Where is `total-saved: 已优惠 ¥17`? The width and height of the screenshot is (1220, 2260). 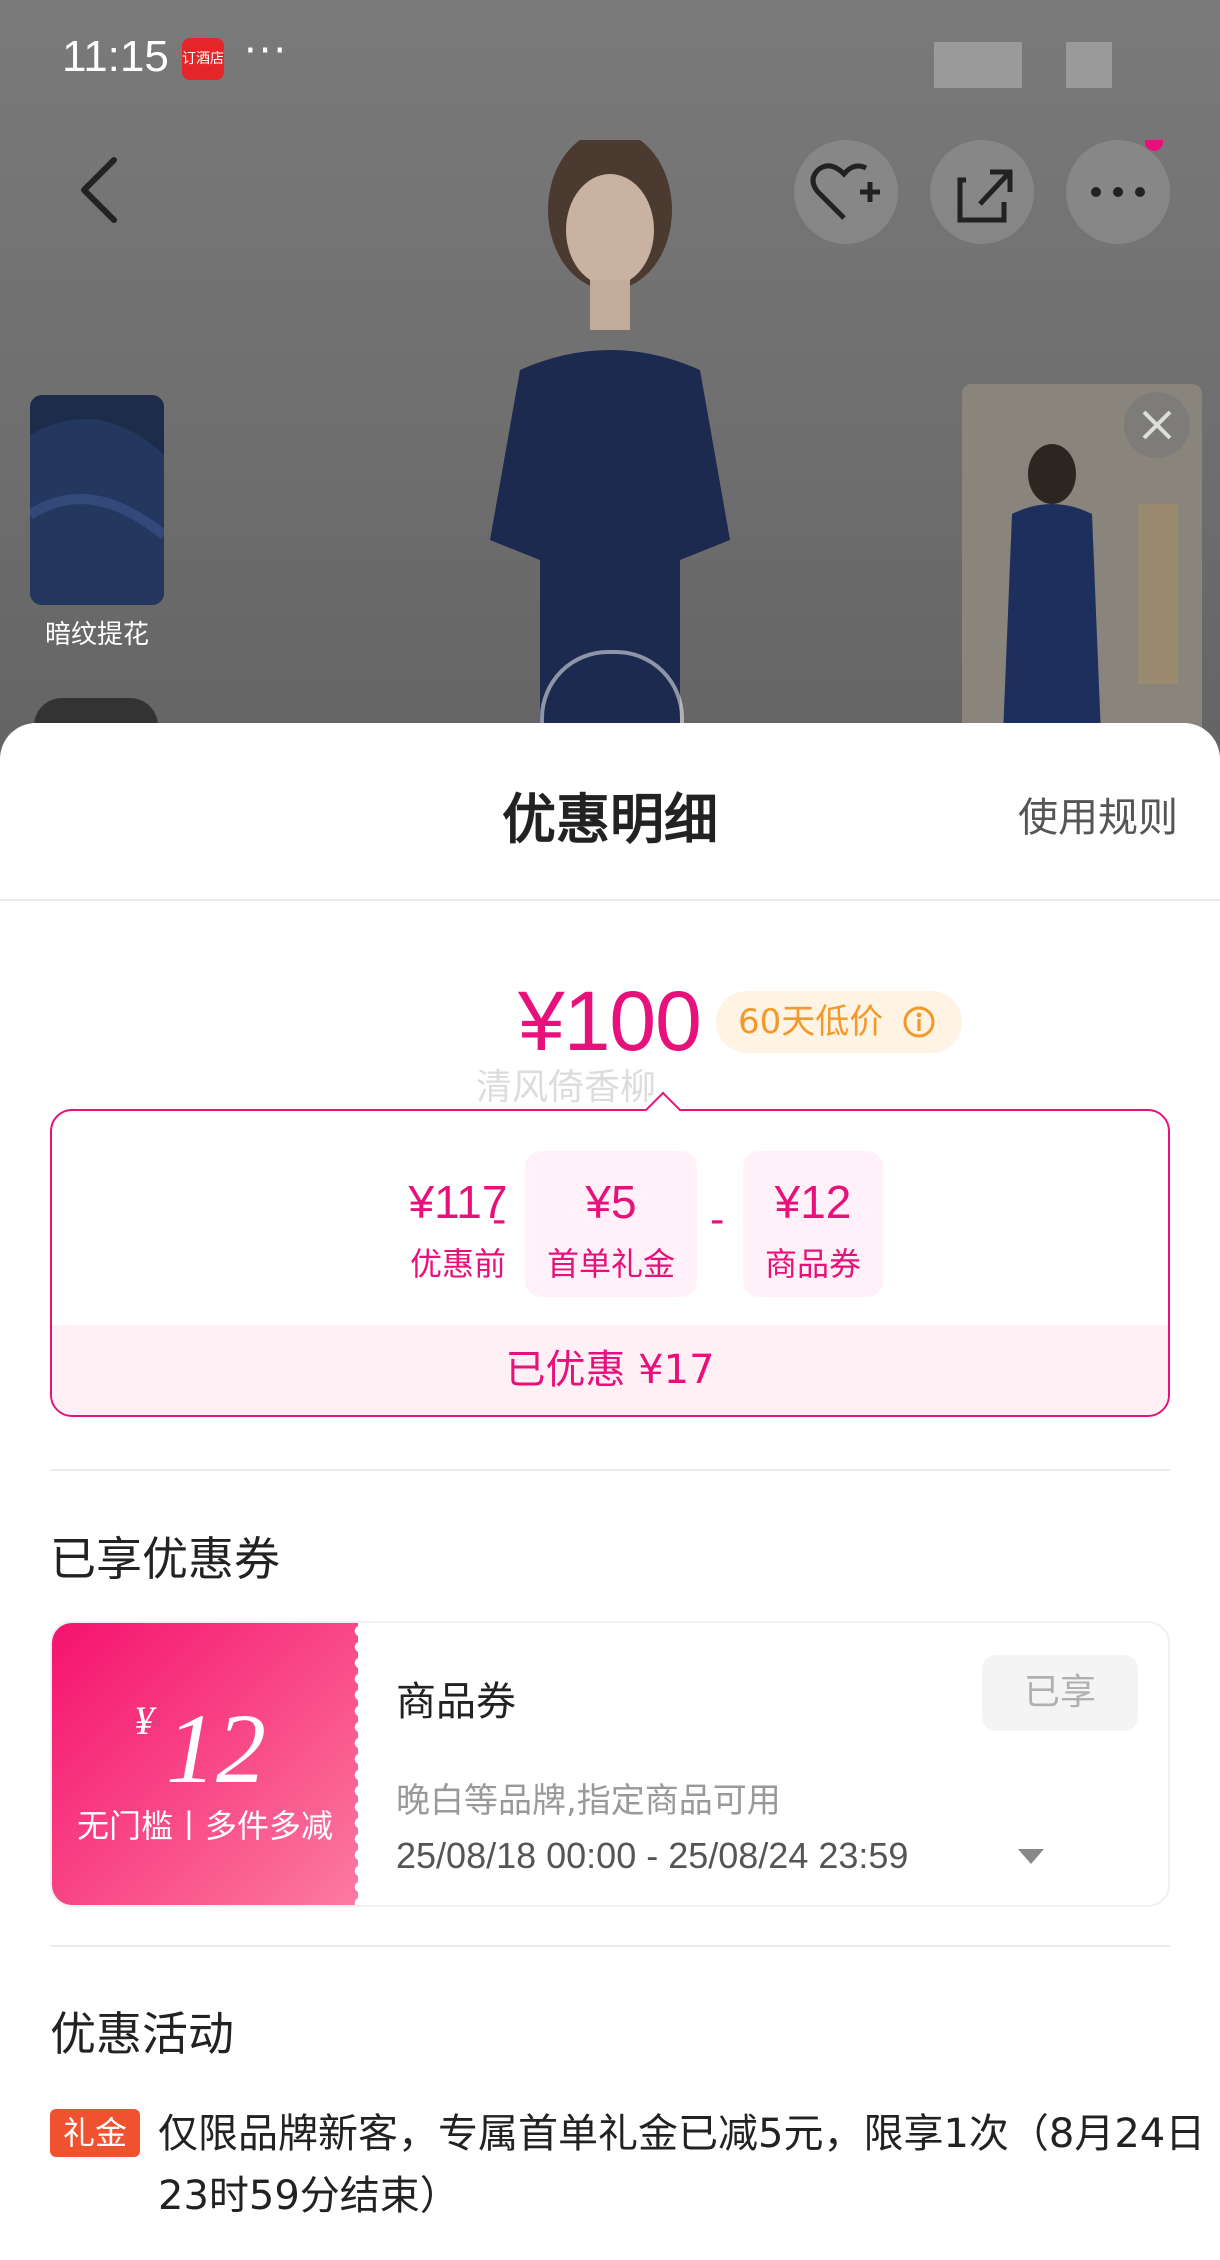 total-saved: 已优惠 ¥17 is located at coordinates (610, 1370).